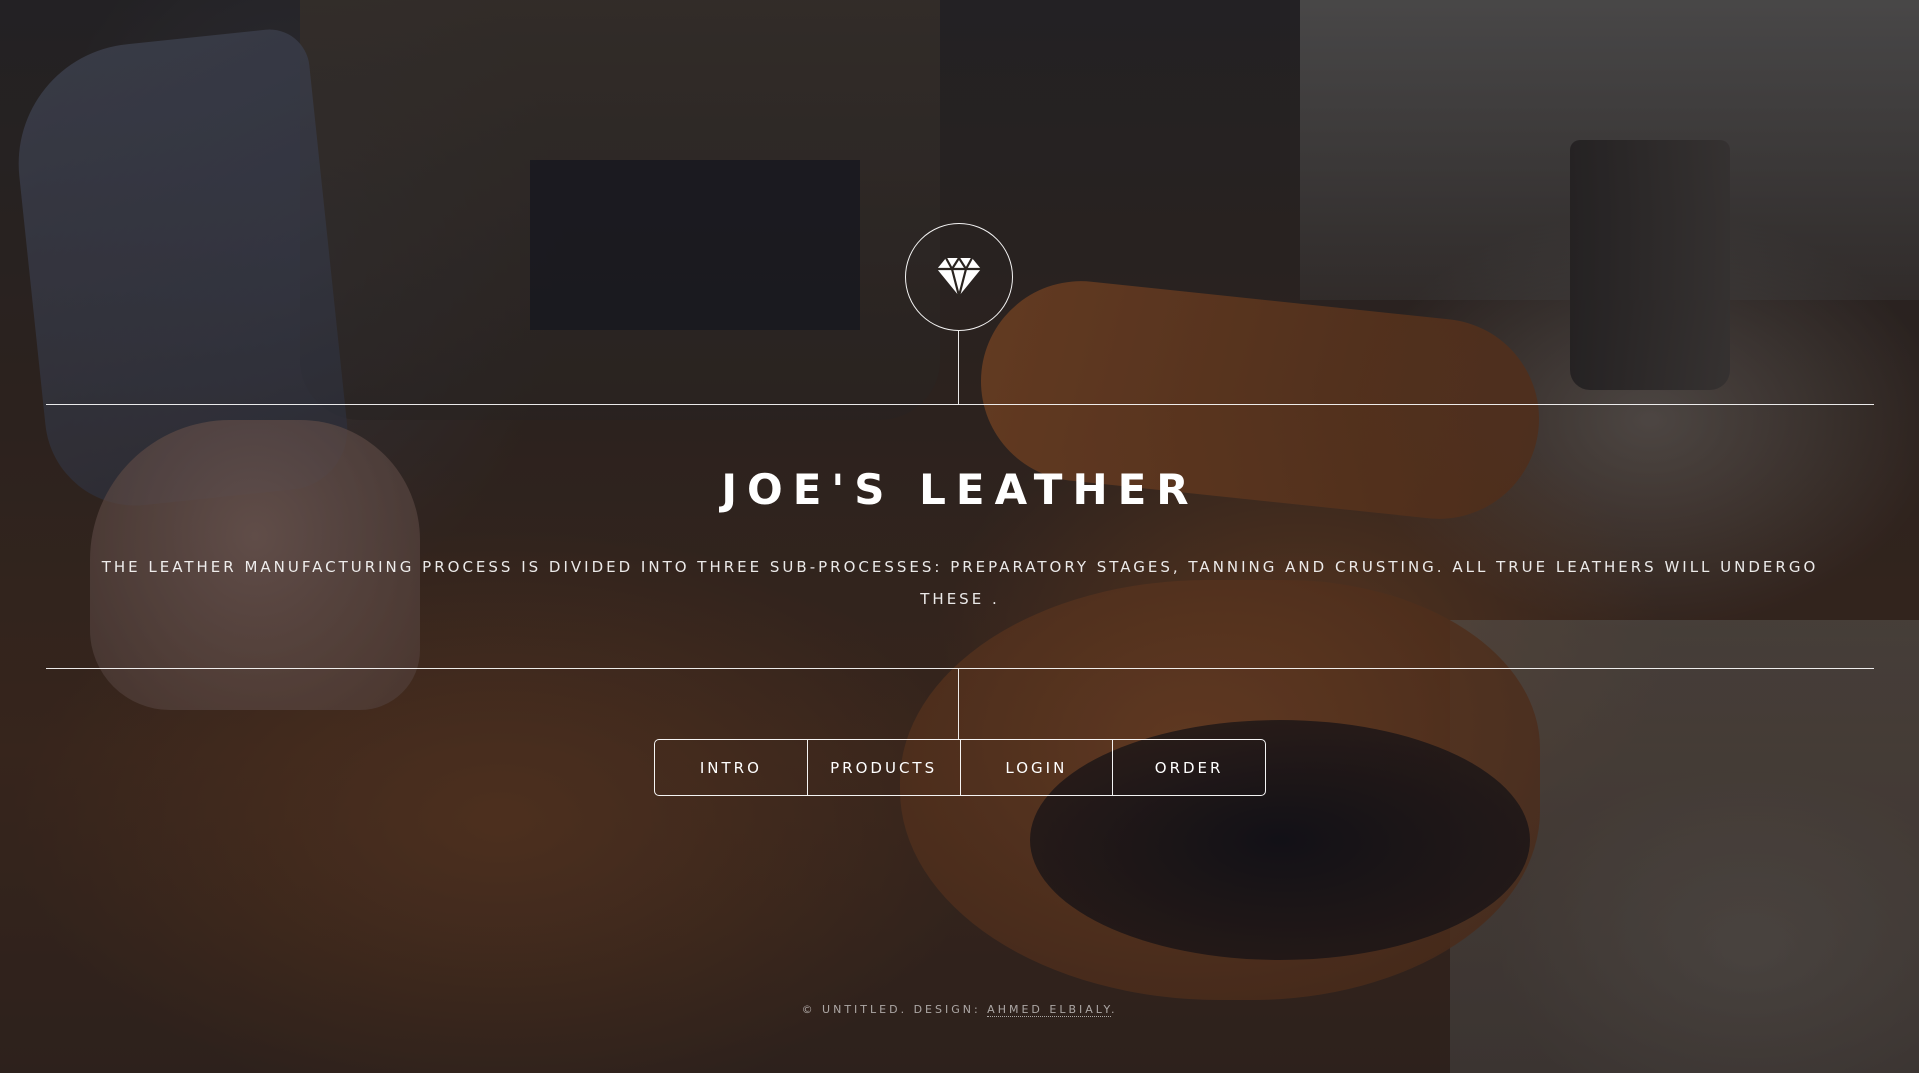 The height and width of the screenshot is (1073, 1919). I want to click on footer-suffix: ., so click(1114, 1009).